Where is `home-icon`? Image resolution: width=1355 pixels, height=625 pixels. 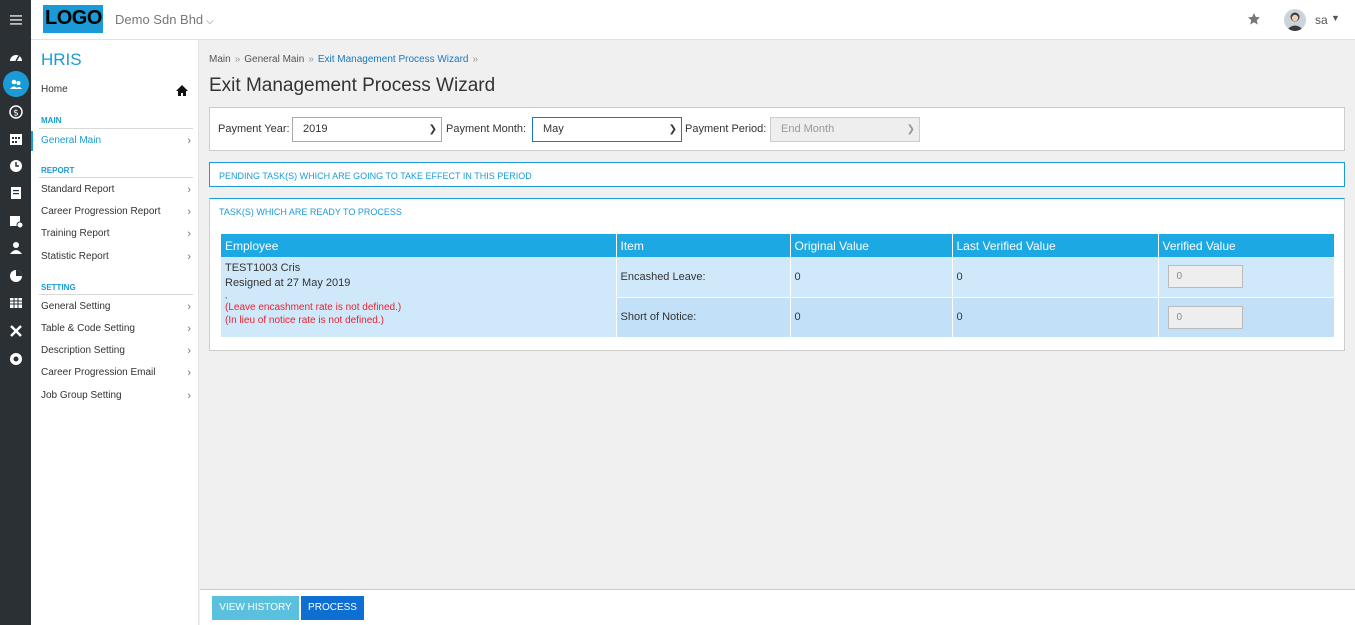
home-icon is located at coordinates (182, 90).